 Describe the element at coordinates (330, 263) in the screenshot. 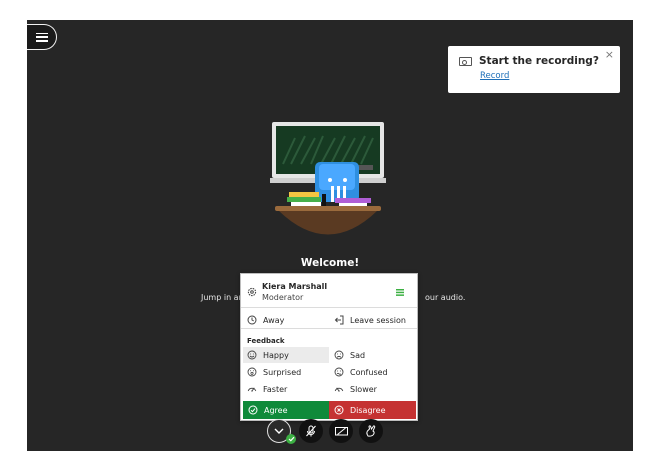

I see `welcome-title: Welcome!` at that location.